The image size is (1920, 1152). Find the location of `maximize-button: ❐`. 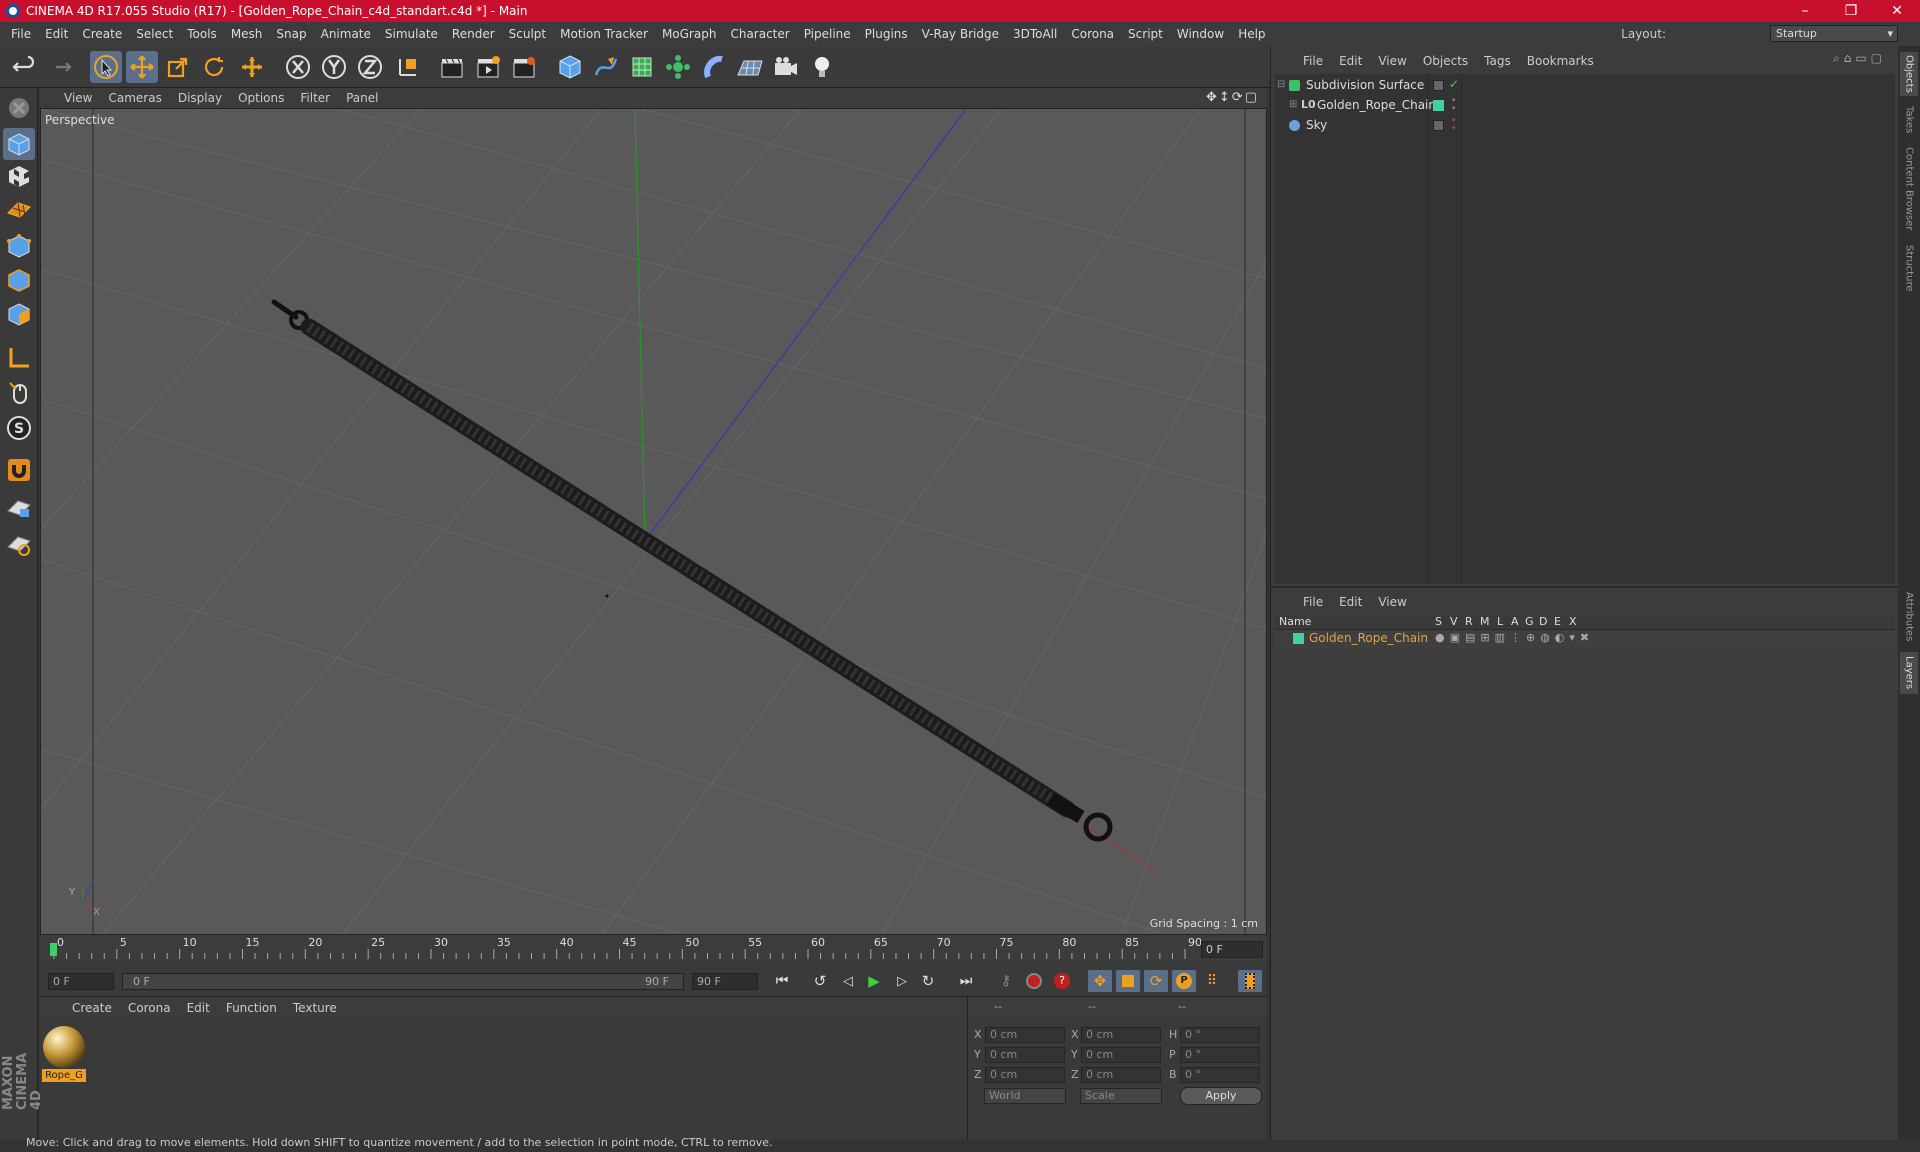

maximize-button: ❐ is located at coordinates (1851, 11).